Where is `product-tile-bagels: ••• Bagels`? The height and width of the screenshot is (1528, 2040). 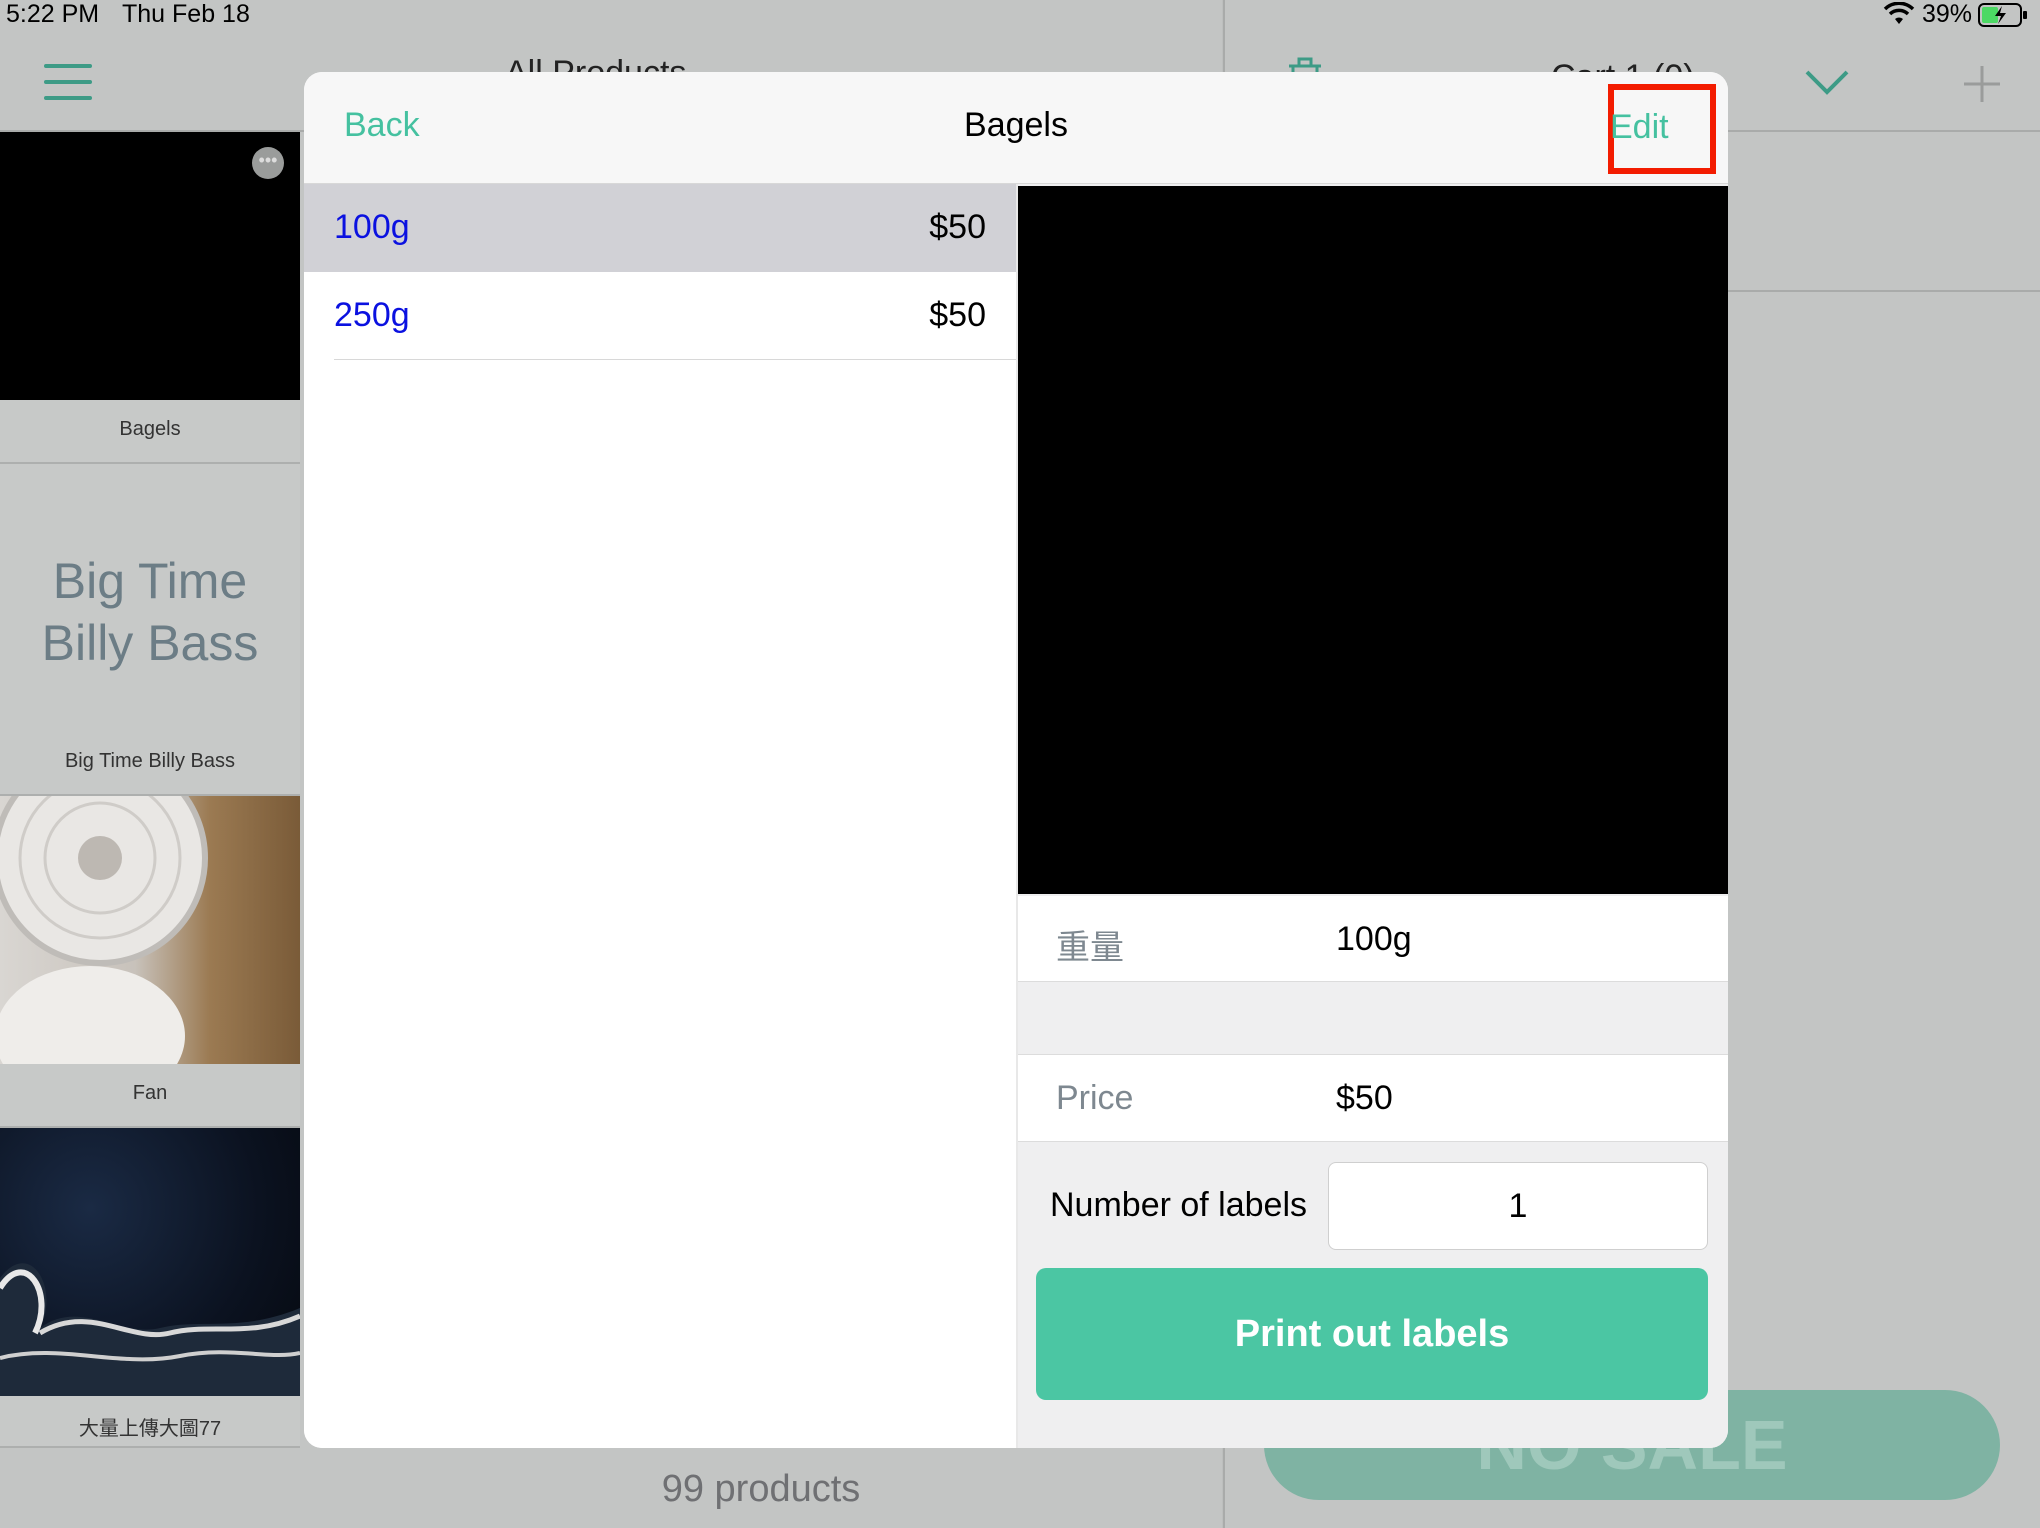
product-tile-bagels: ••• Bagels is located at coordinates (150, 298).